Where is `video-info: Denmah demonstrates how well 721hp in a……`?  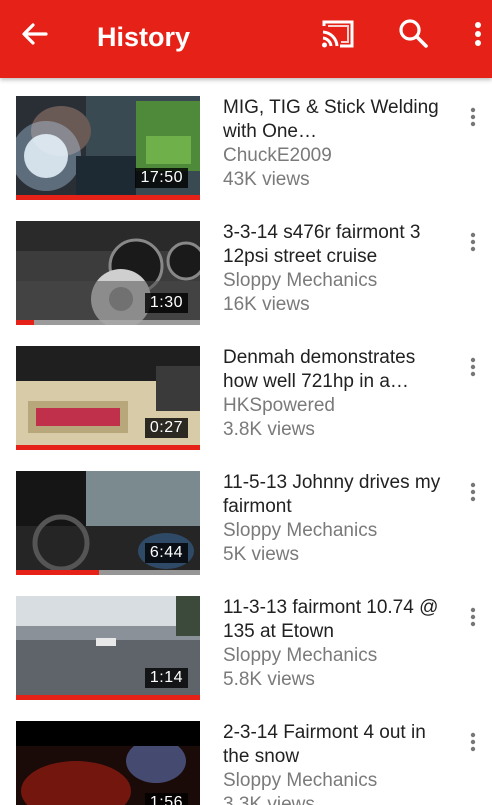
video-info: Denmah demonstrates how well 721hp in a…… is located at coordinates (335, 394).